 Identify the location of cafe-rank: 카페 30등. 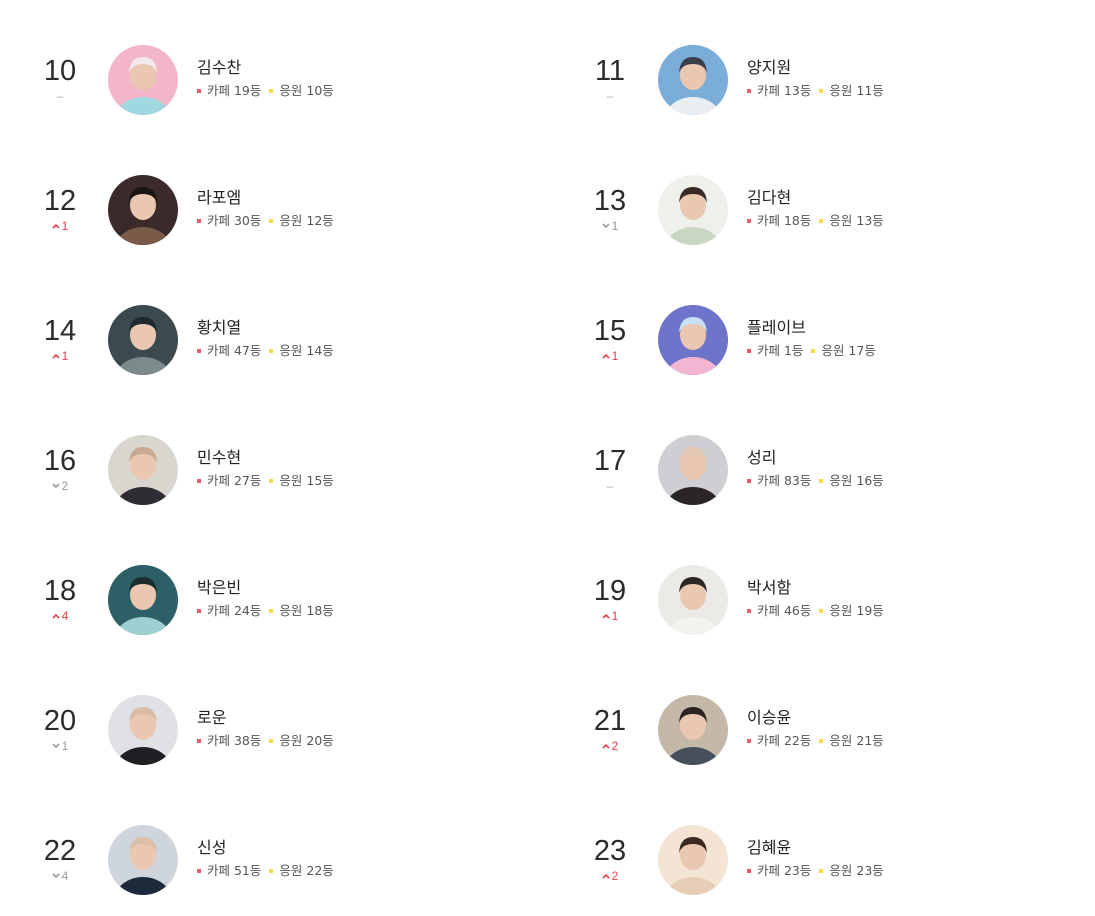
(229, 221).